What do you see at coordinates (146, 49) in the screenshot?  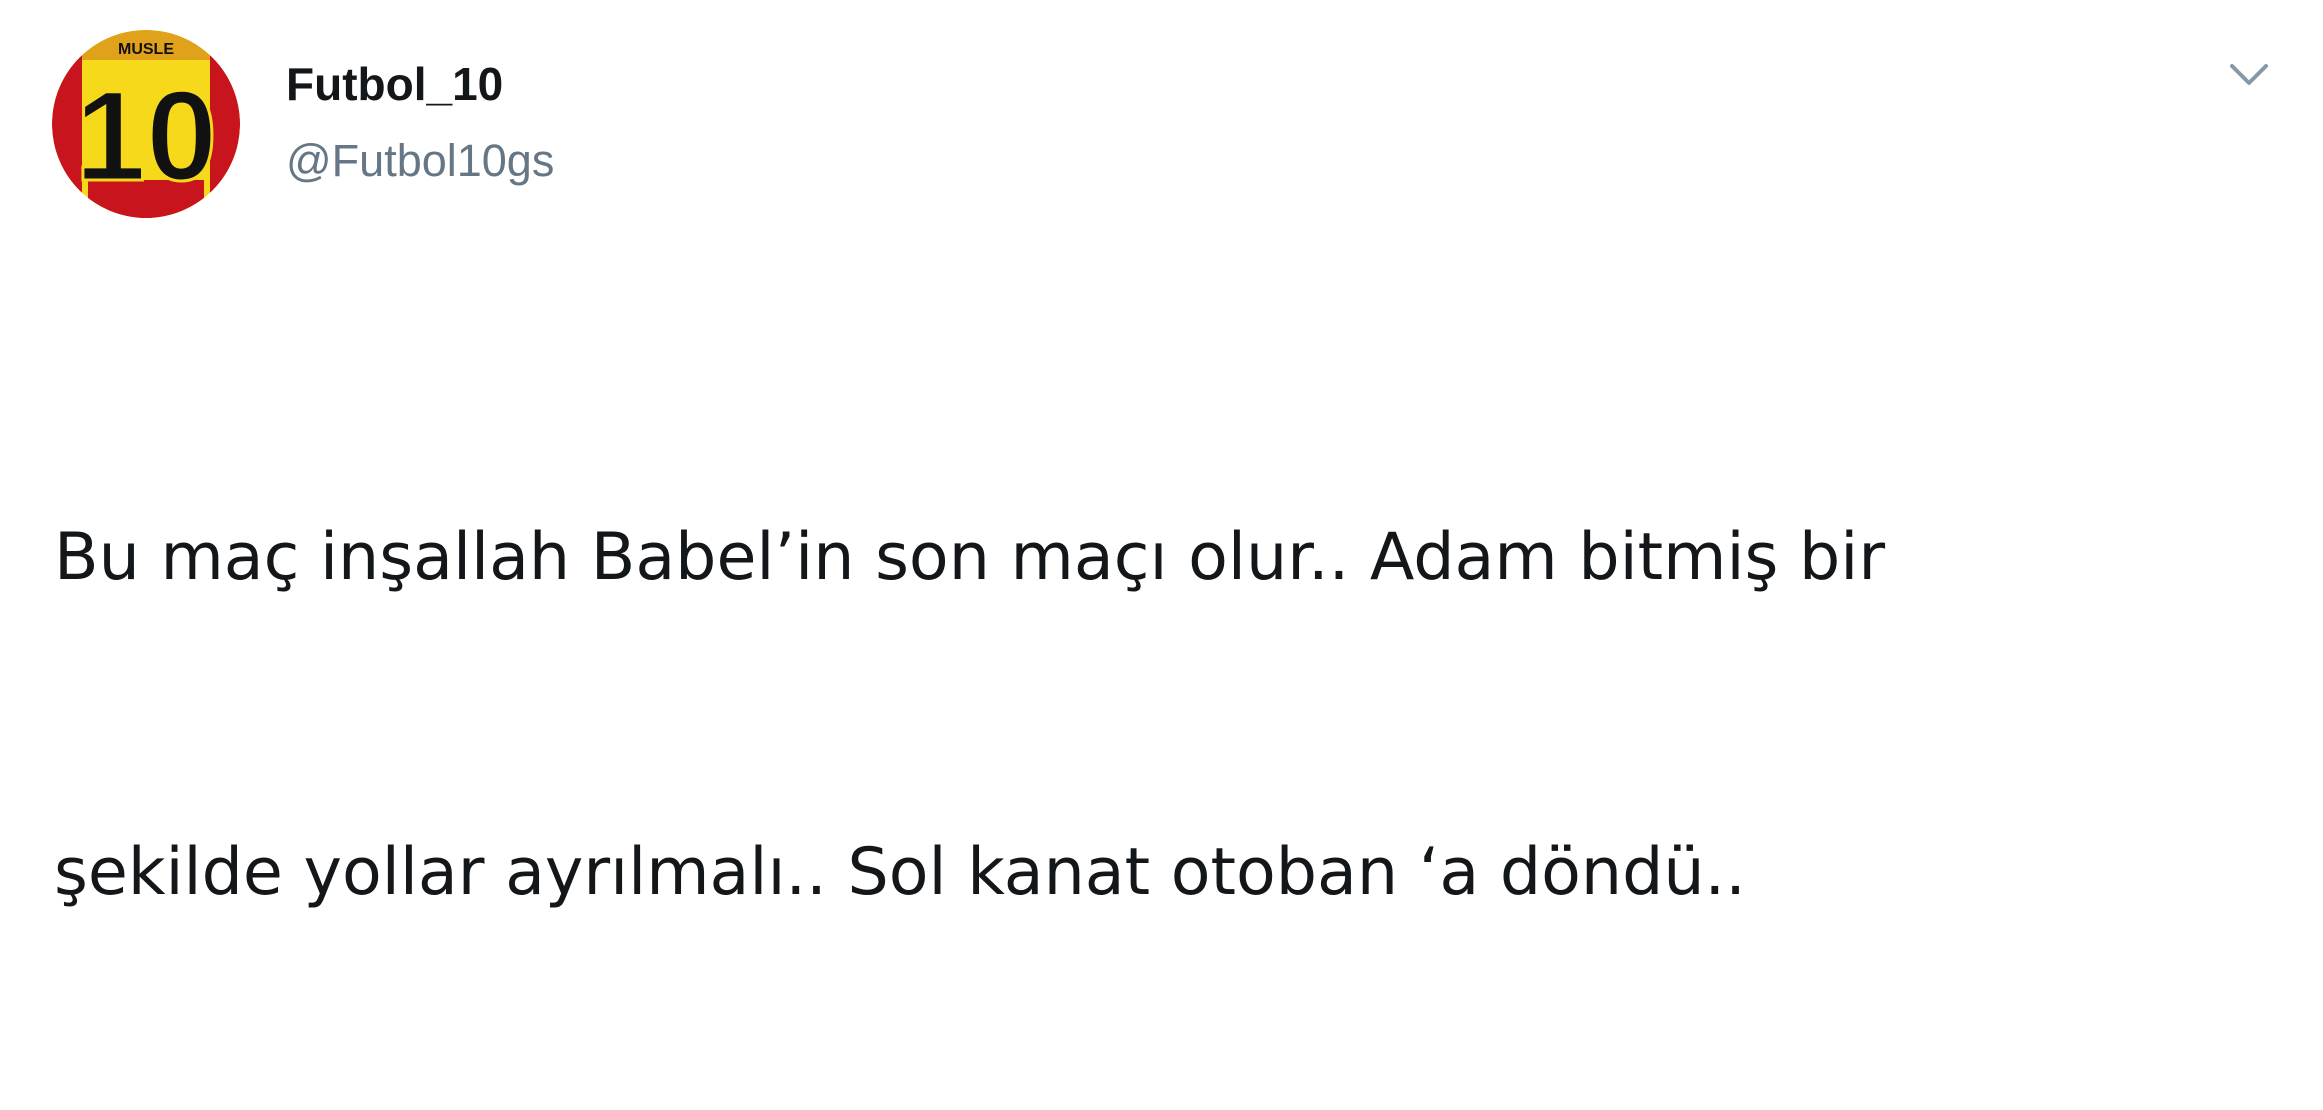 I see `avatar-jersey-name: MUSLE` at bounding box center [146, 49].